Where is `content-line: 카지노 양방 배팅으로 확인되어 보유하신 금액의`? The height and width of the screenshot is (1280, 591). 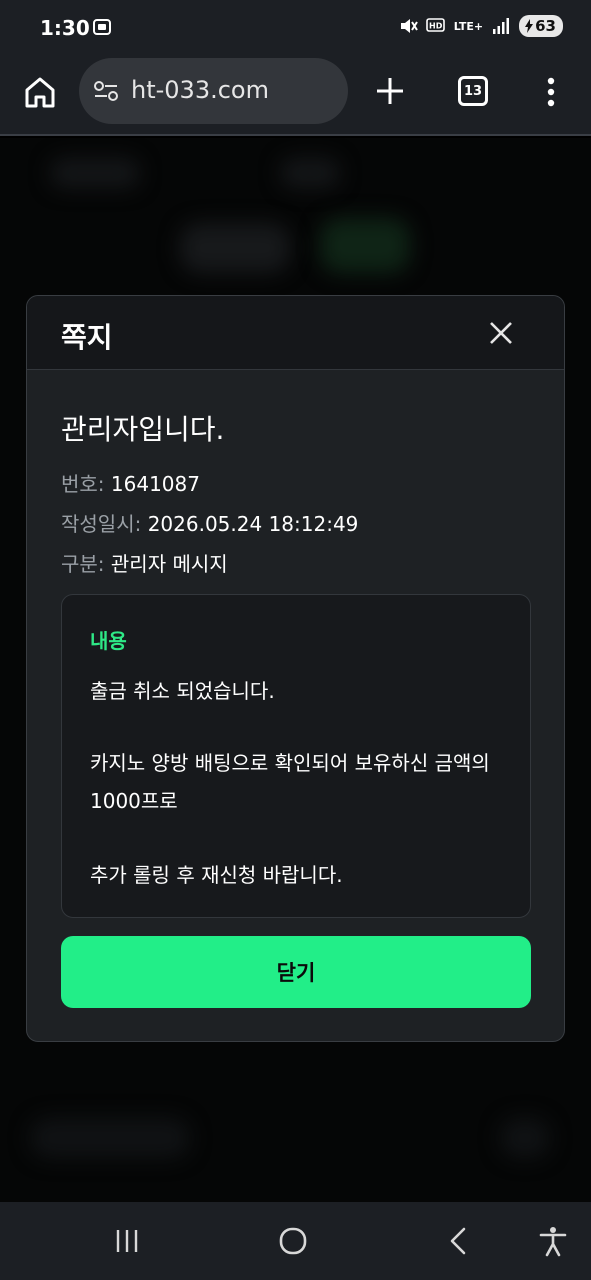 content-line: 카지노 양방 배팅으로 확인되어 보유하신 금액의 is located at coordinates (290, 763).